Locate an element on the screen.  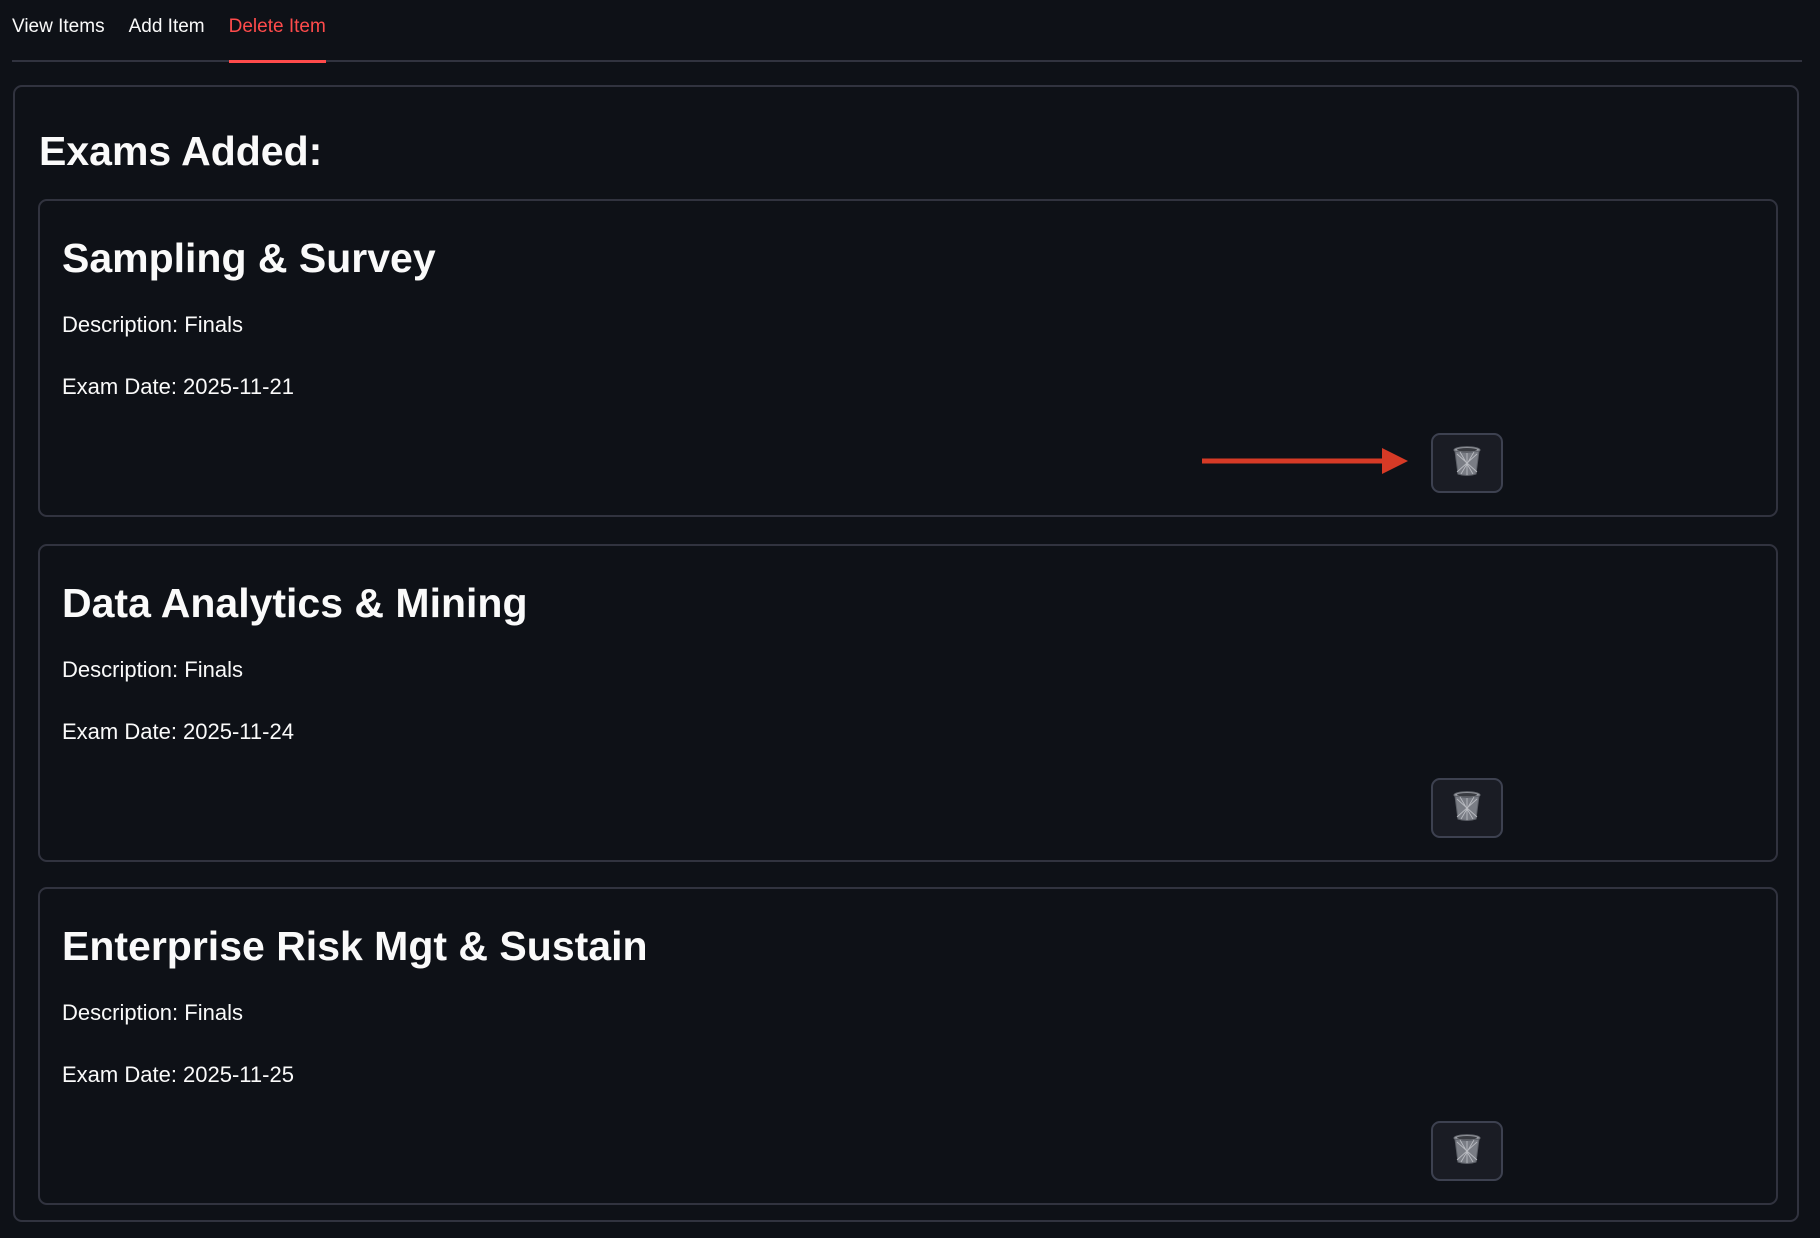
exam-date: Exam Date: 2025-11-21 is located at coordinates (178, 386).